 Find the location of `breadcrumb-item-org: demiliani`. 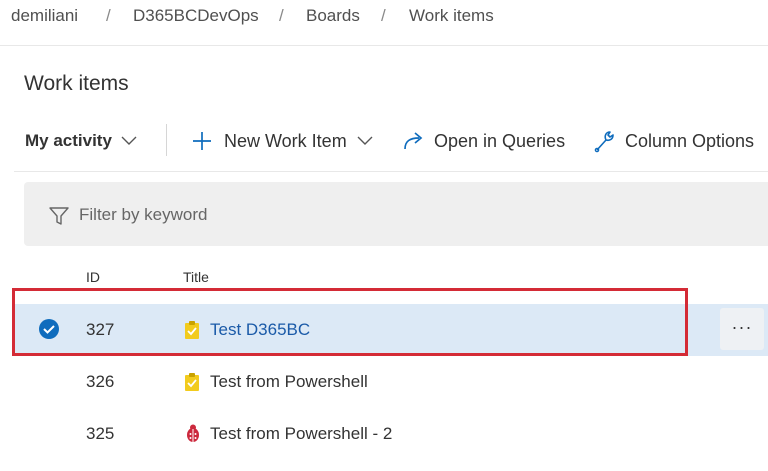

breadcrumb-item-org: demiliani is located at coordinates (44, 16).